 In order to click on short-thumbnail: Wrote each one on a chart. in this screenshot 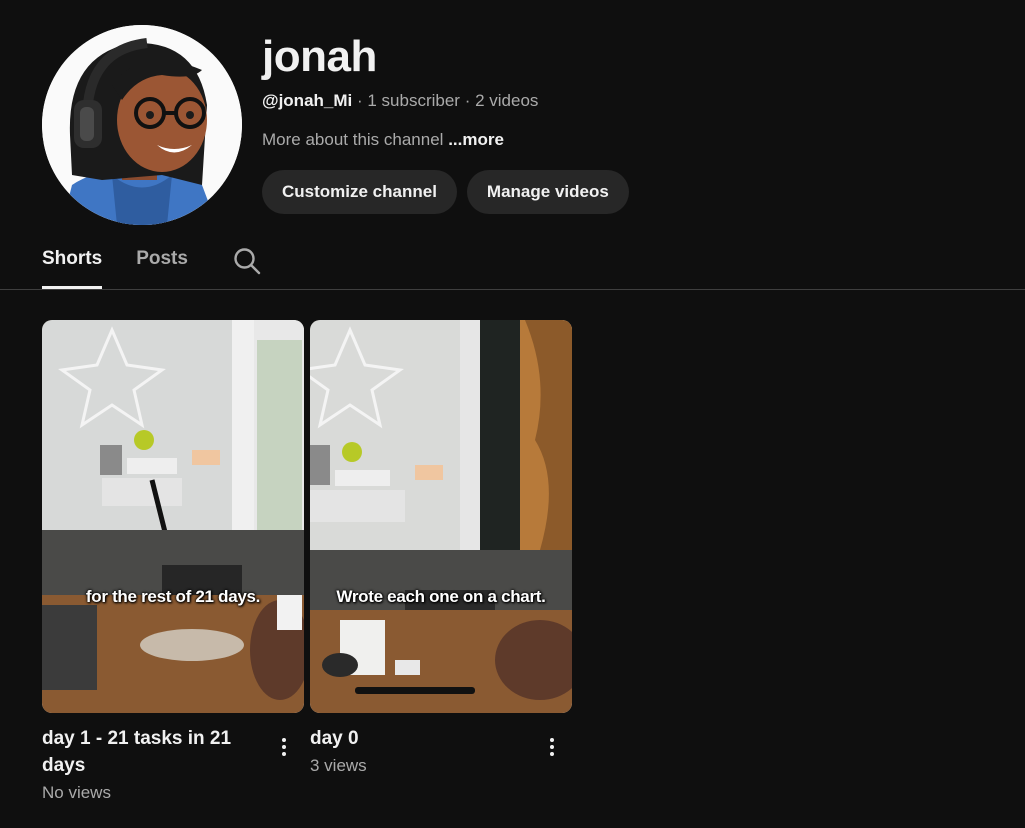, I will do `click(441, 516)`.